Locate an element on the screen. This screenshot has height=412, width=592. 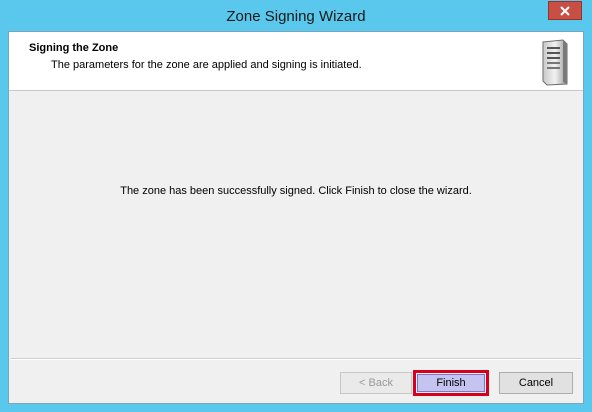
cancel-button: Cancel is located at coordinates (536, 383).